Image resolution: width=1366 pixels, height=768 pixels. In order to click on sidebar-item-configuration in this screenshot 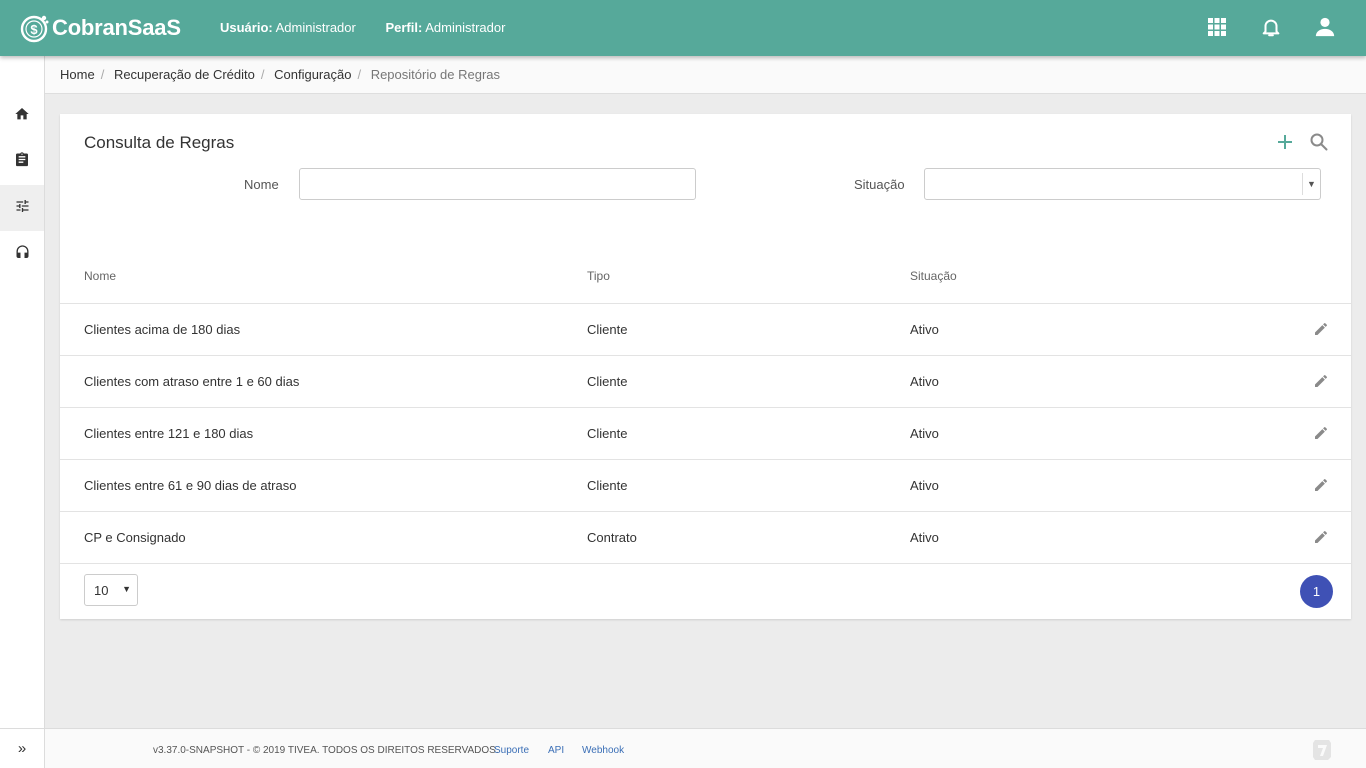, I will do `click(22, 208)`.